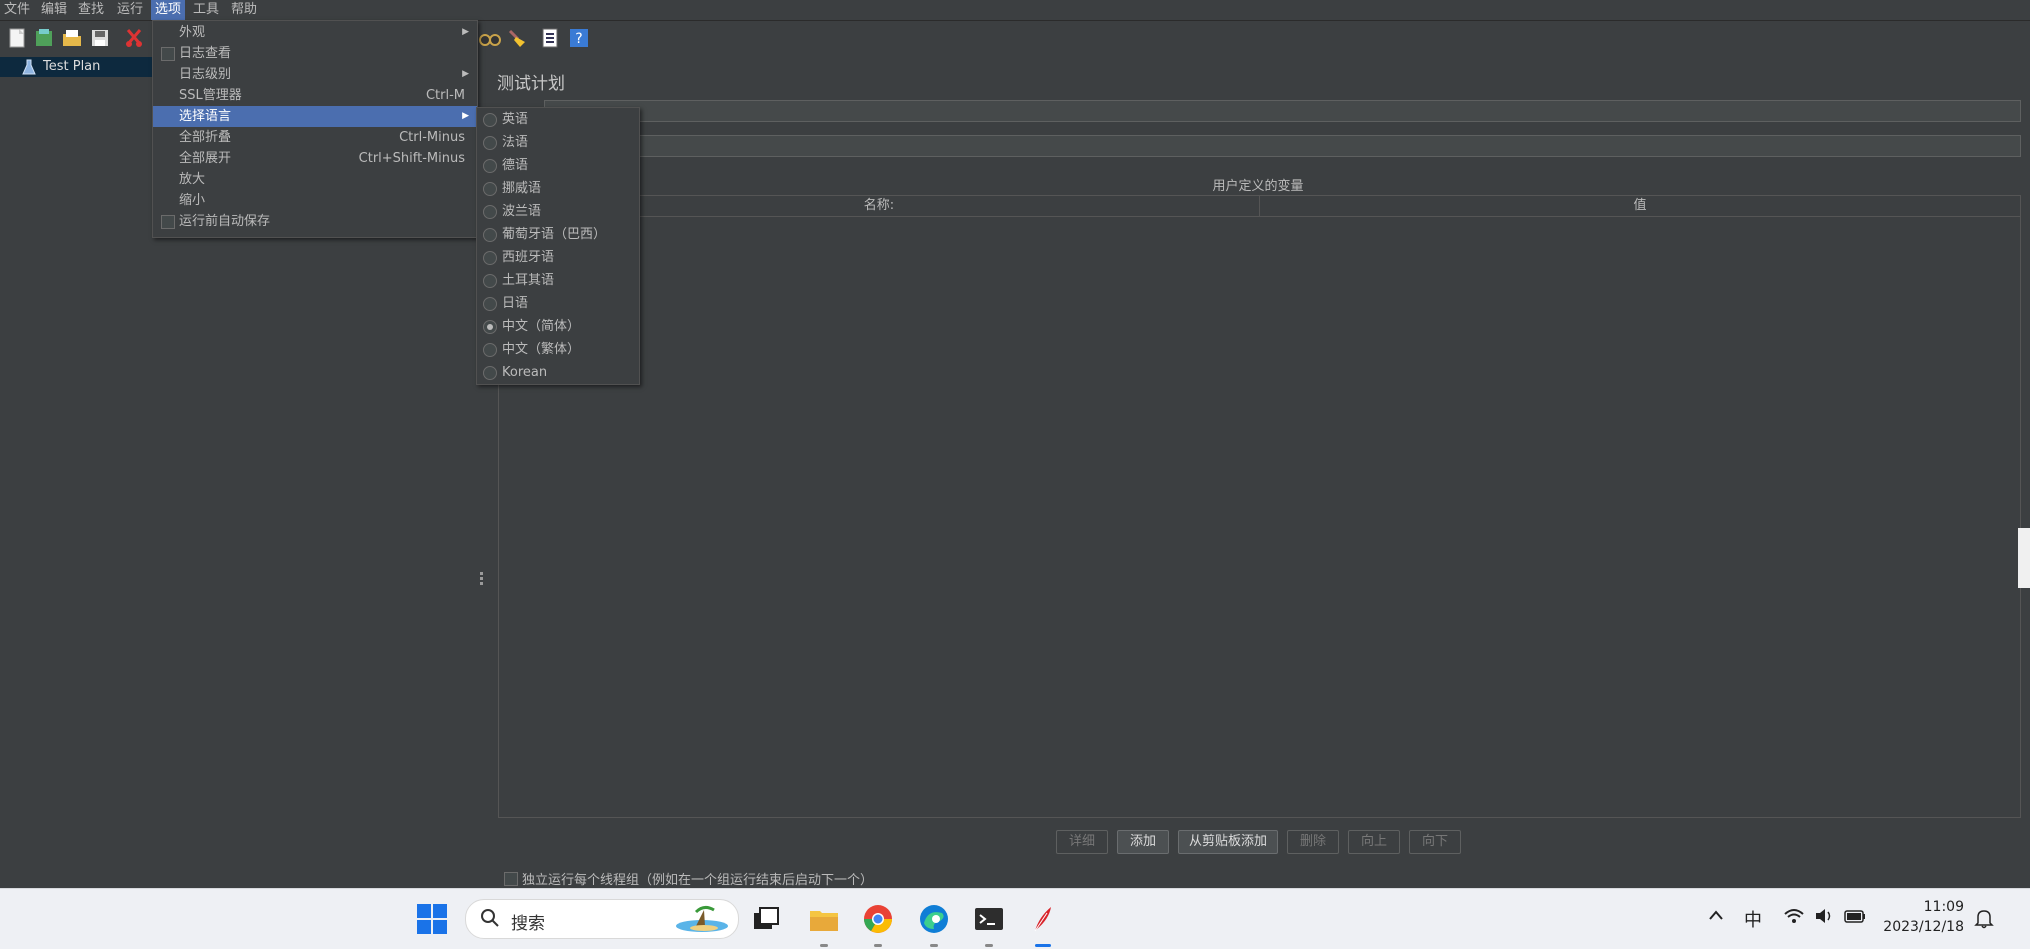 This screenshot has height=949, width=2030. Describe the element at coordinates (244, 10) in the screenshot. I see `menu-help: 帮助` at that location.